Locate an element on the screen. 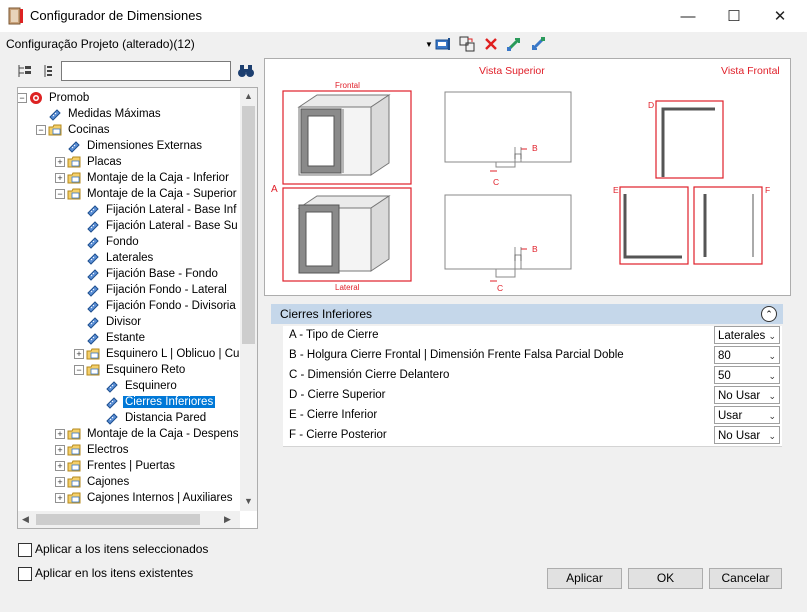 This screenshot has height=612, width=807. tree-item: Montaje de la Caja - Superior is located at coordinates (153, 194).